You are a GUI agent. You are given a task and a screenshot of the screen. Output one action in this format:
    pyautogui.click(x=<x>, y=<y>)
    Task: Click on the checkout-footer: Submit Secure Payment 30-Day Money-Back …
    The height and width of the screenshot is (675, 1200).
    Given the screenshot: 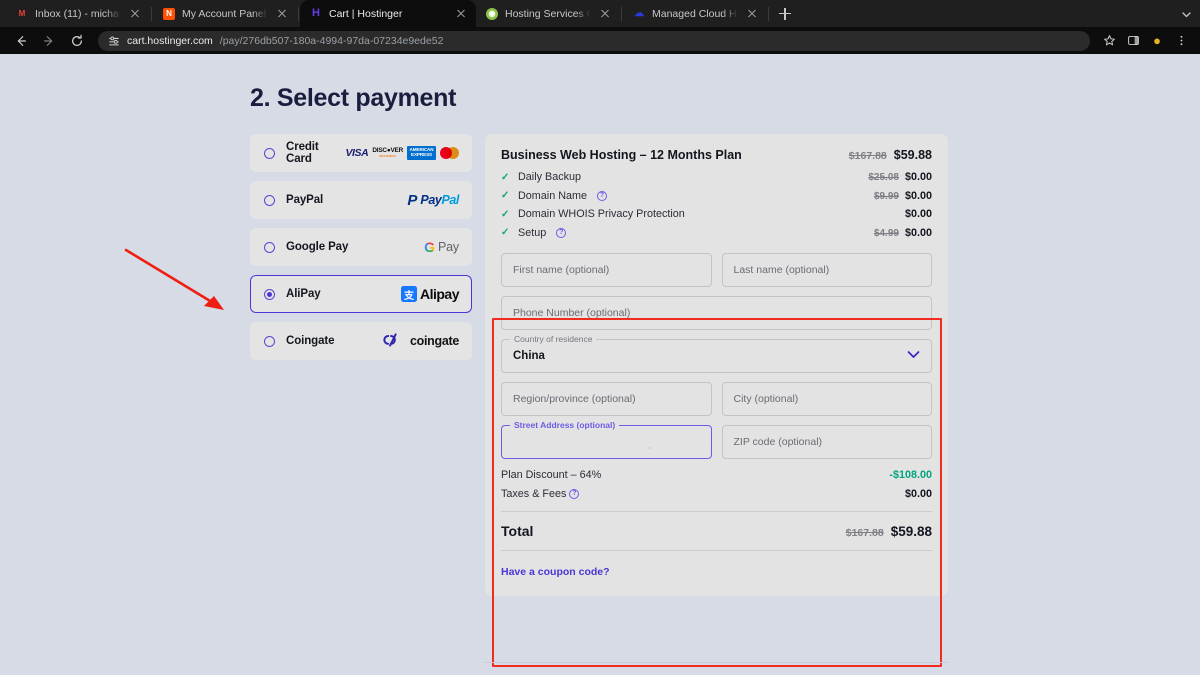 What is the action you would take?
    pyautogui.click(x=716, y=668)
    